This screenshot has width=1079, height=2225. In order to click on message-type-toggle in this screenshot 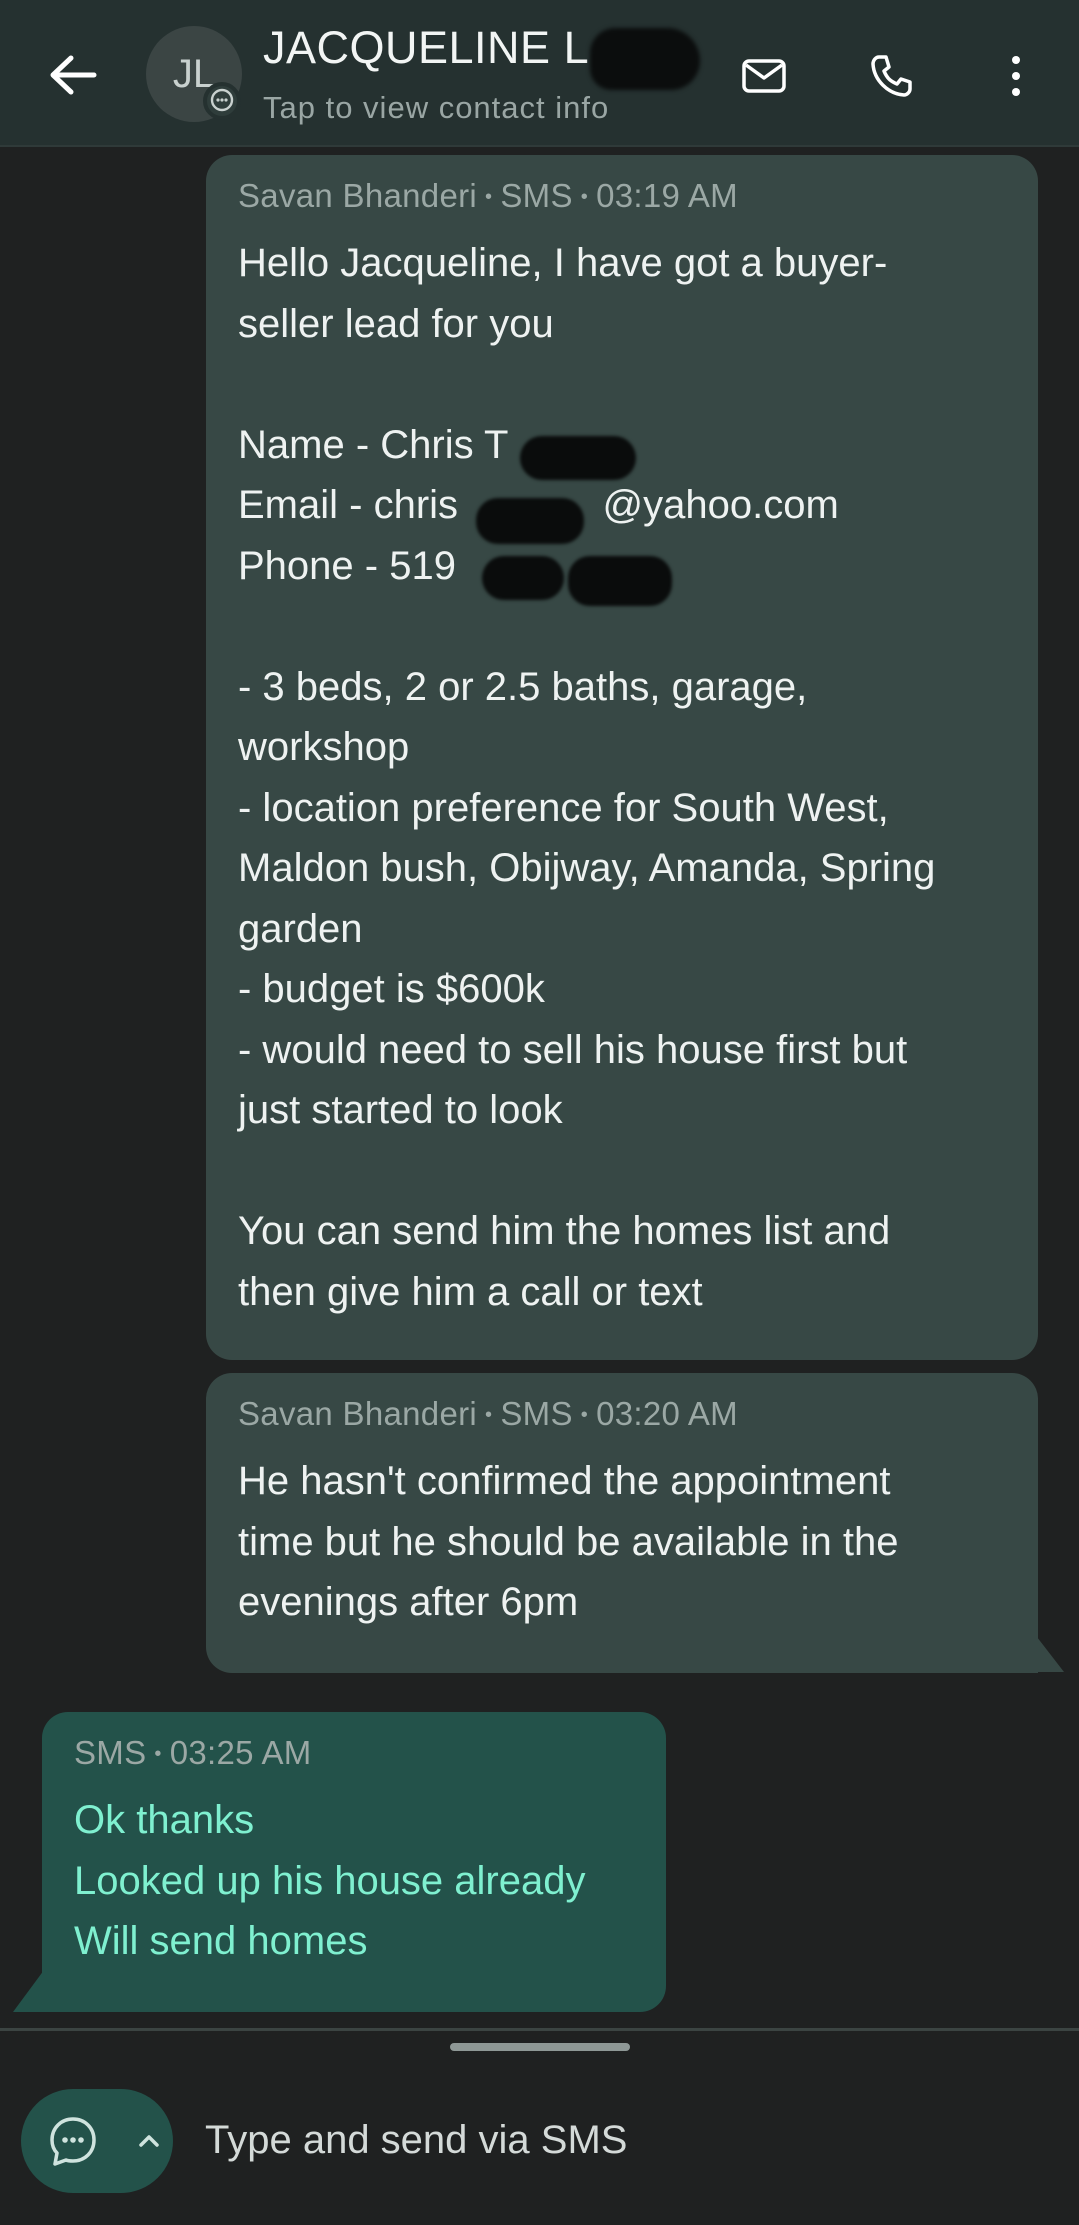, I will do `click(97, 2141)`.